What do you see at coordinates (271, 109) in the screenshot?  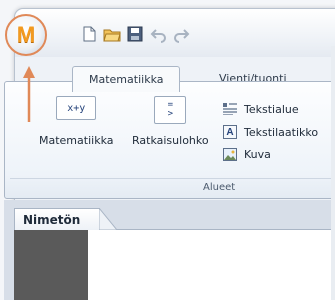 I see `text-area-label: Tekstialue` at bounding box center [271, 109].